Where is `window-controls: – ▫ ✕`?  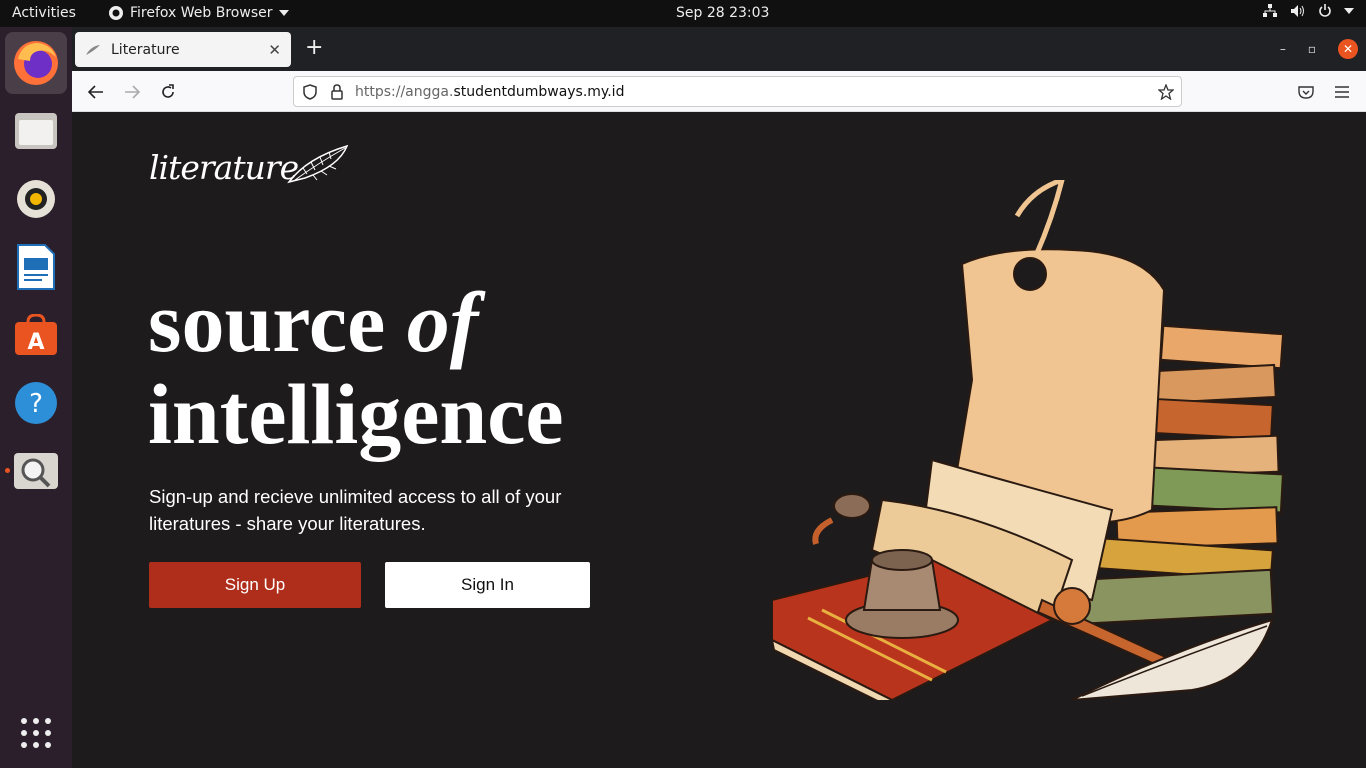 window-controls: – ▫ ✕ is located at coordinates (1319, 49).